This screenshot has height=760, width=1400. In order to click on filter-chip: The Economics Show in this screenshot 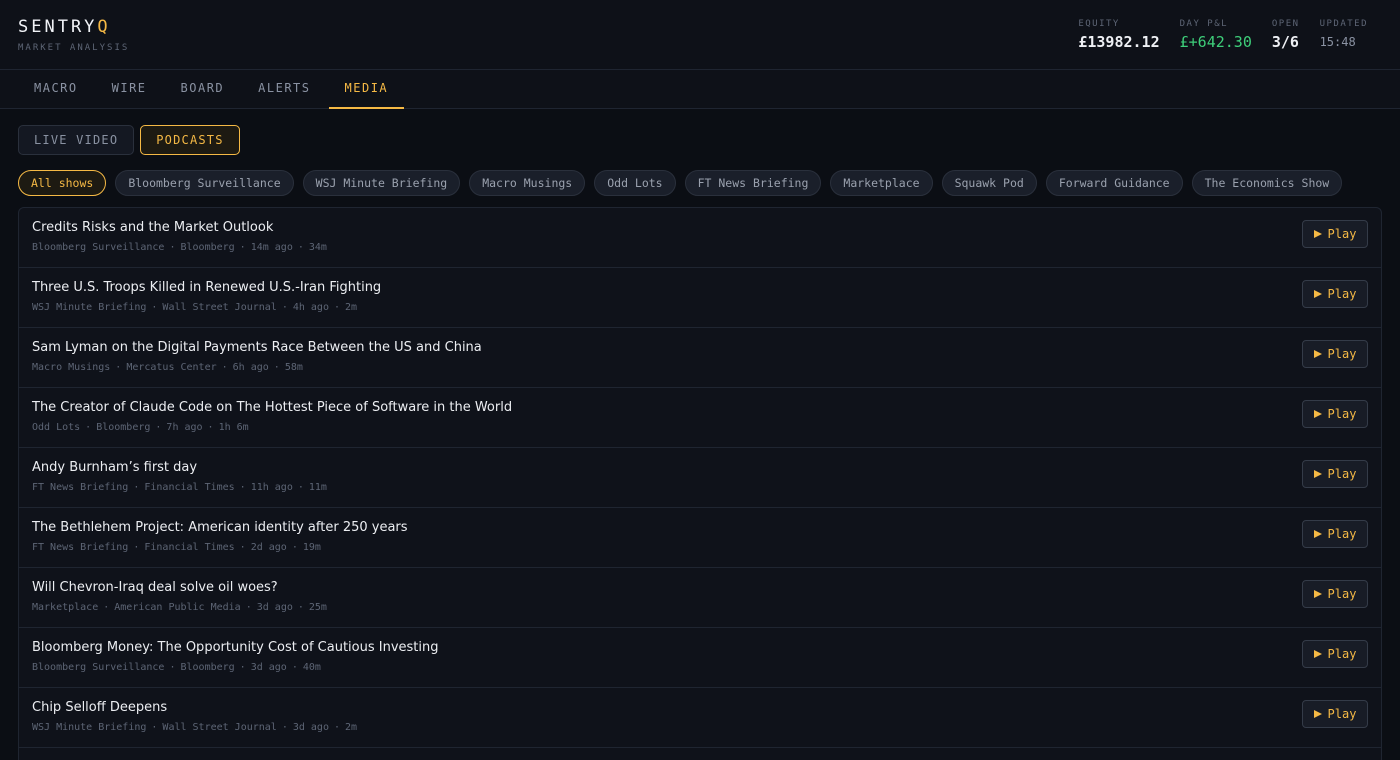, I will do `click(1267, 183)`.